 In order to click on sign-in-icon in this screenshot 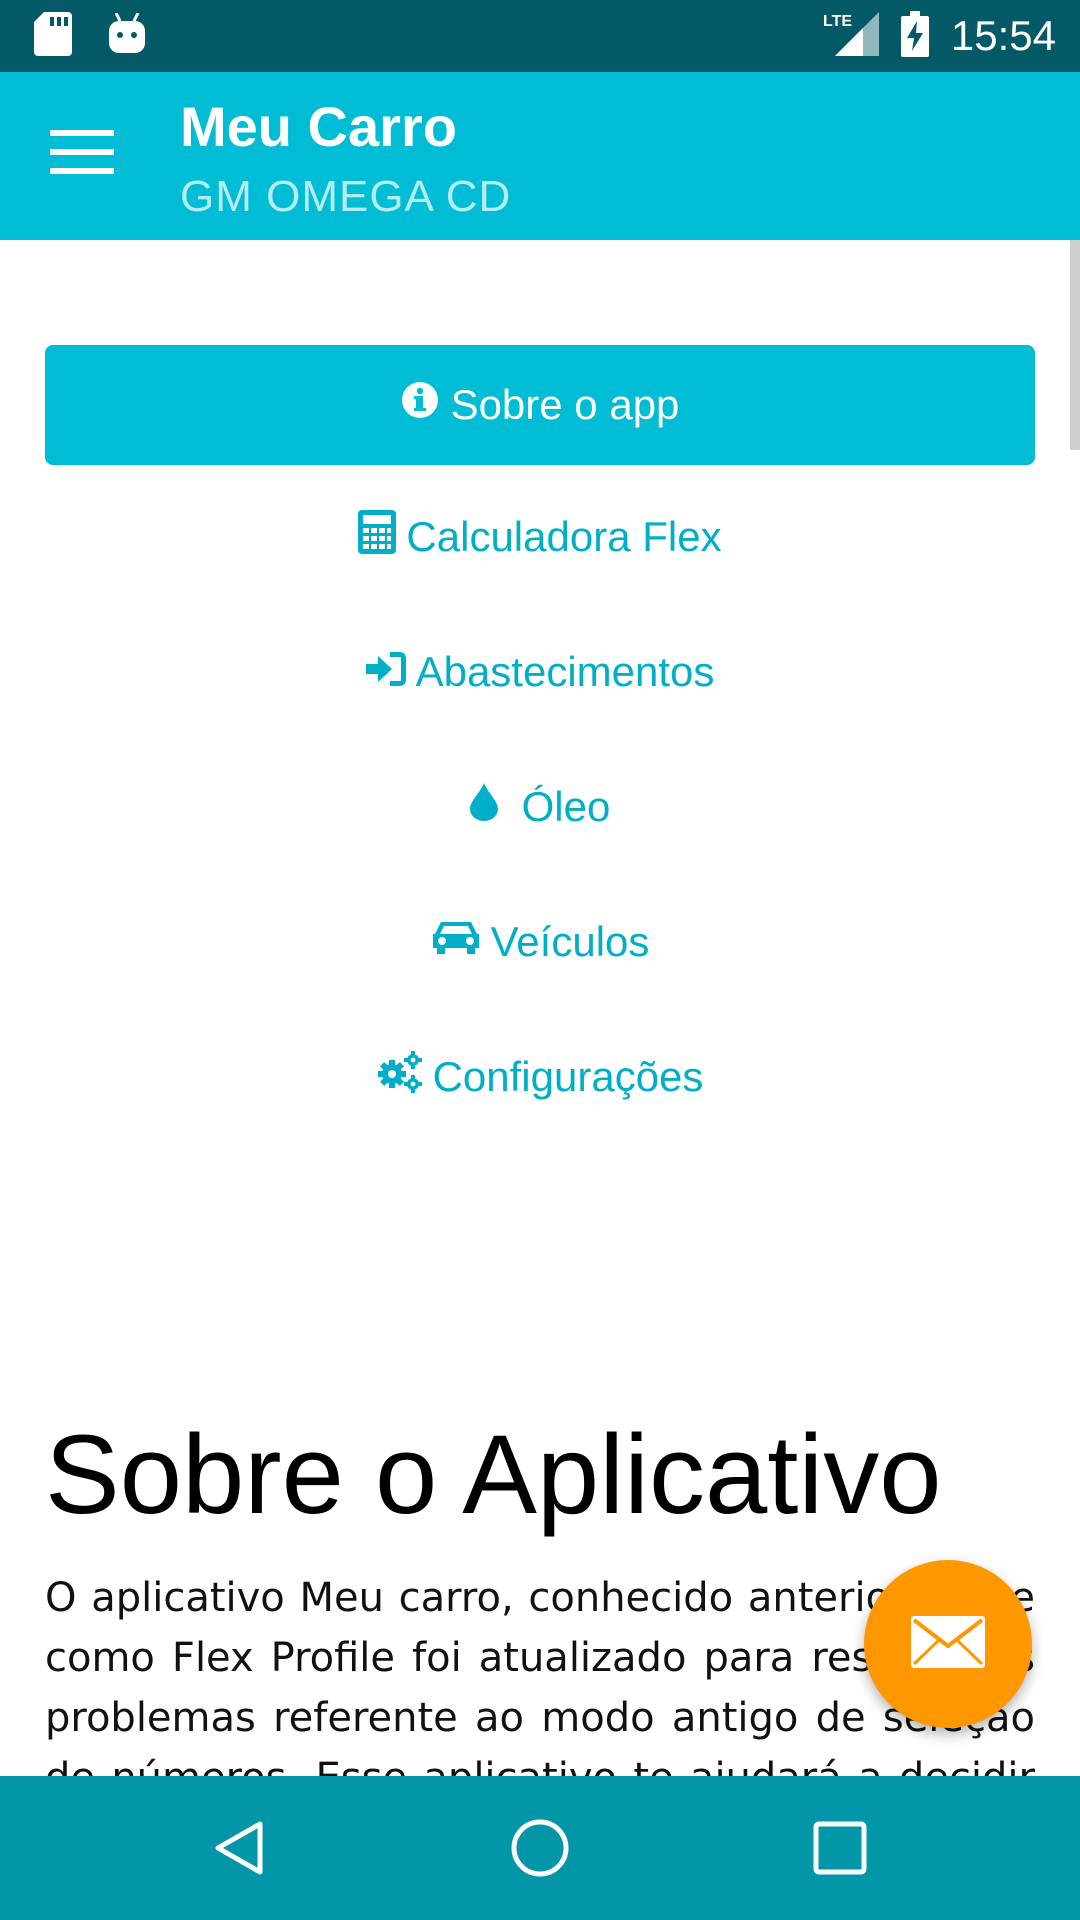, I will do `click(385, 672)`.